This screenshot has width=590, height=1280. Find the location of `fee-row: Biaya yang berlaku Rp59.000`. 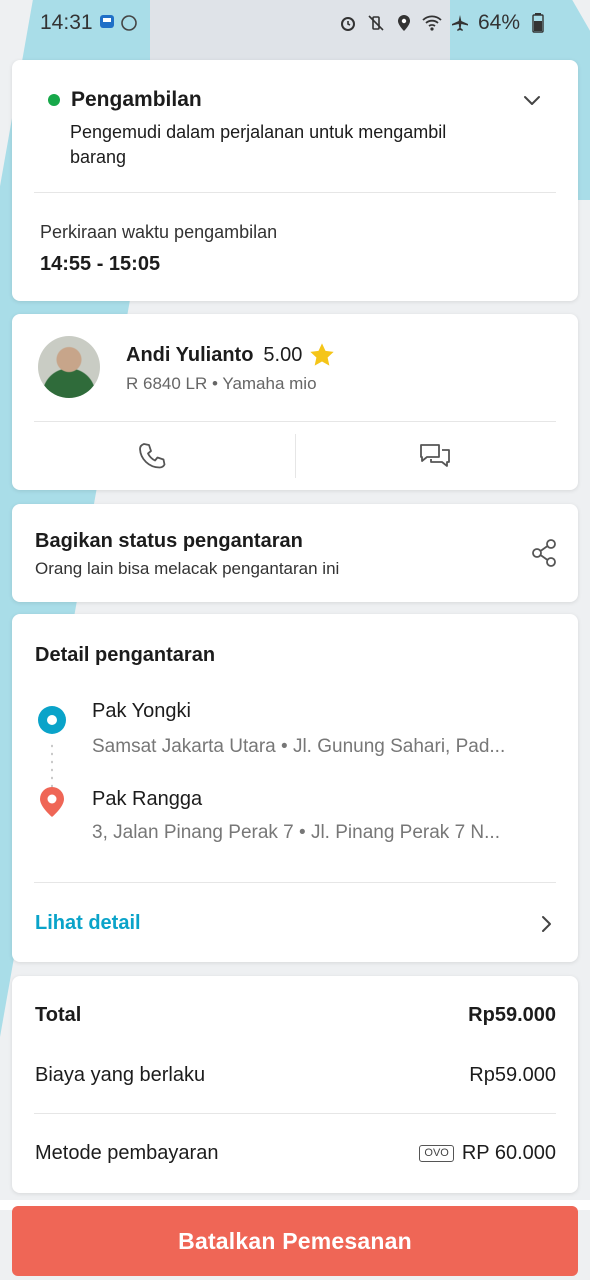

fee-row: Biaya yang berlaku Rp59.000 is located at coordinates (295, 1075).